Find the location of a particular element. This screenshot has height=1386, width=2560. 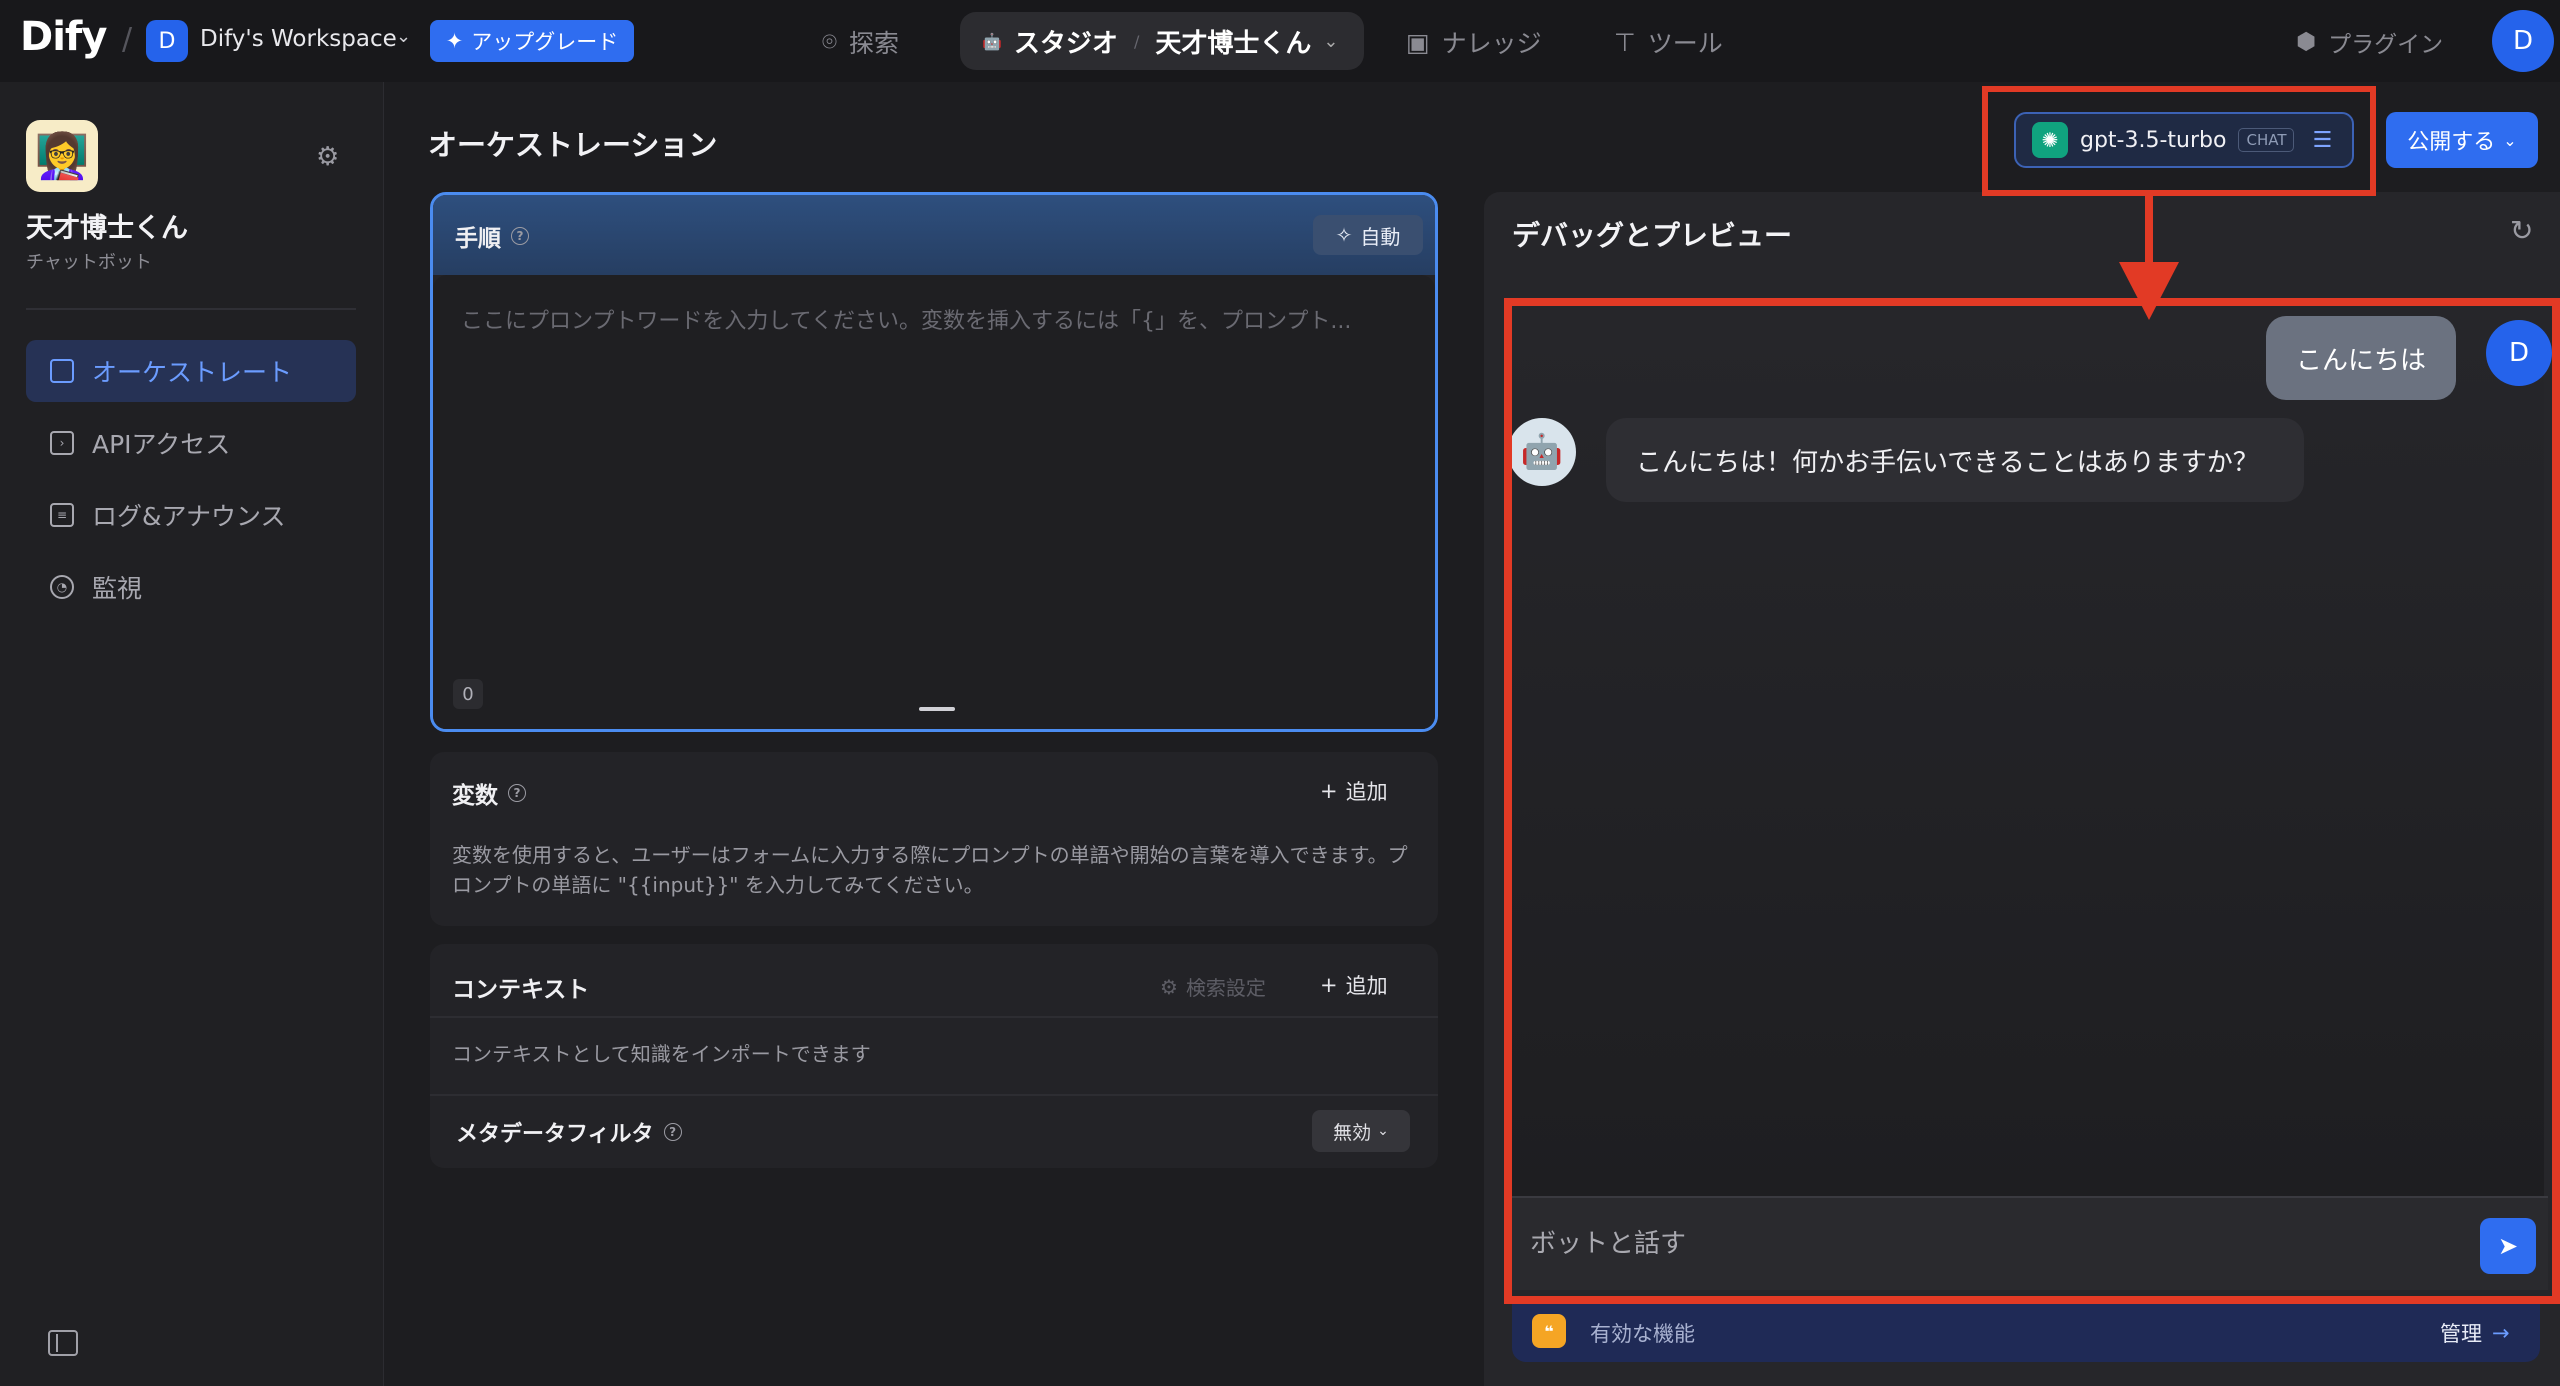

metadata-filter-text: メタデータフィルタ is located at coordinates (555, 1134).